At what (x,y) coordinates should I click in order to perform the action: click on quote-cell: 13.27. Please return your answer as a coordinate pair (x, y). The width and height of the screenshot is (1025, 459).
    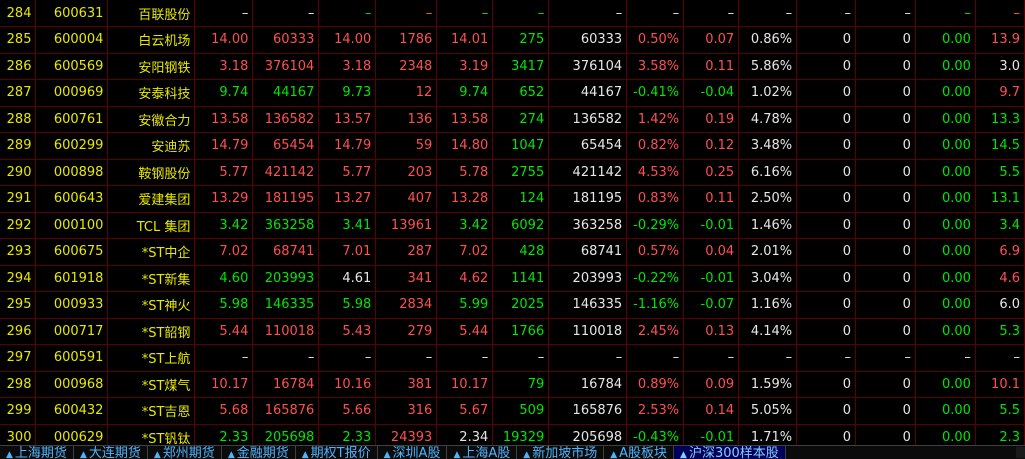
    Looking at the image, I should click on (347, 199).